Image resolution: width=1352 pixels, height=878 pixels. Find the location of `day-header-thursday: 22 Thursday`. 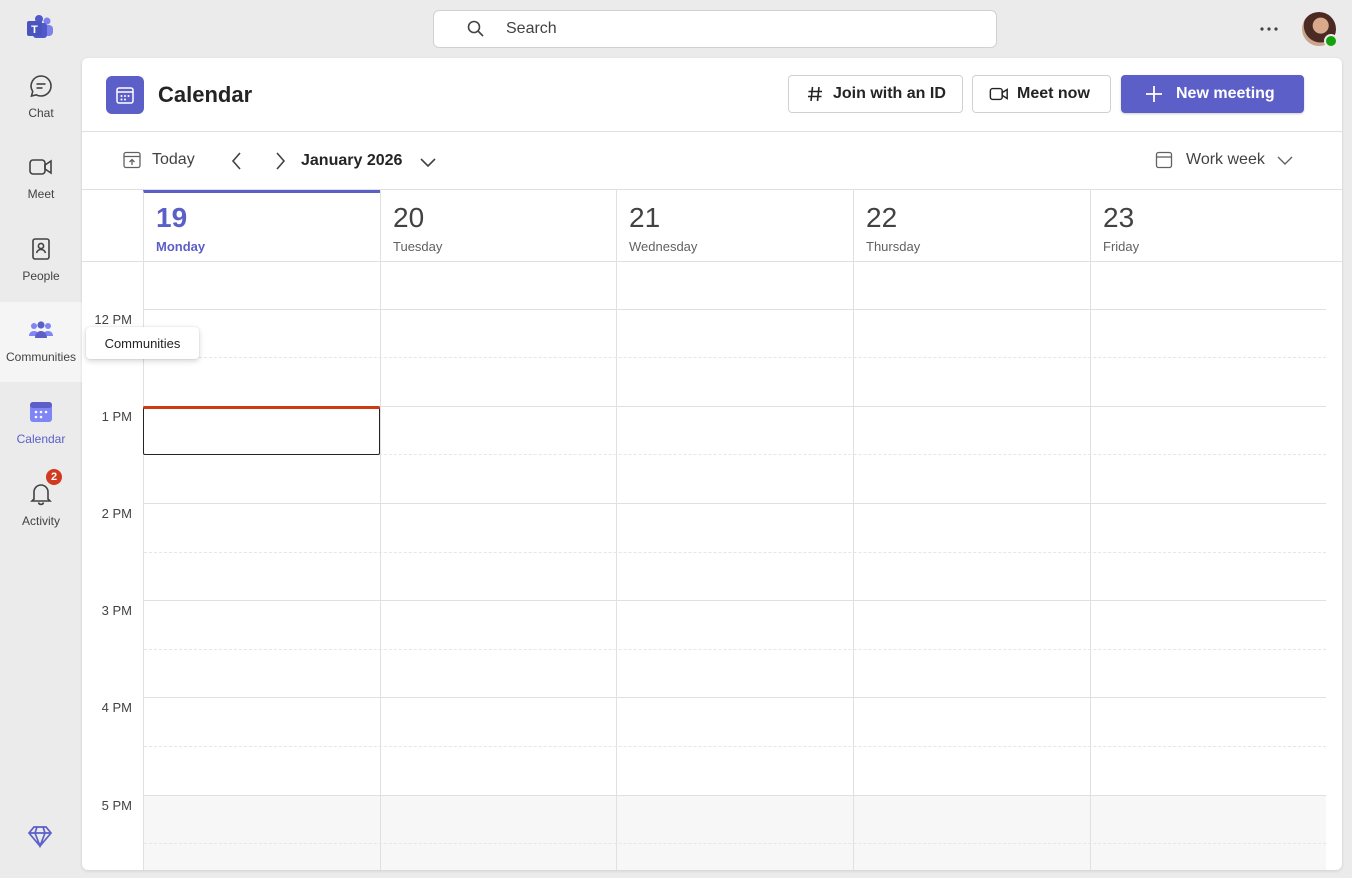

day-header-thursday: 22 Thursday is located at coordinates (971, 226).